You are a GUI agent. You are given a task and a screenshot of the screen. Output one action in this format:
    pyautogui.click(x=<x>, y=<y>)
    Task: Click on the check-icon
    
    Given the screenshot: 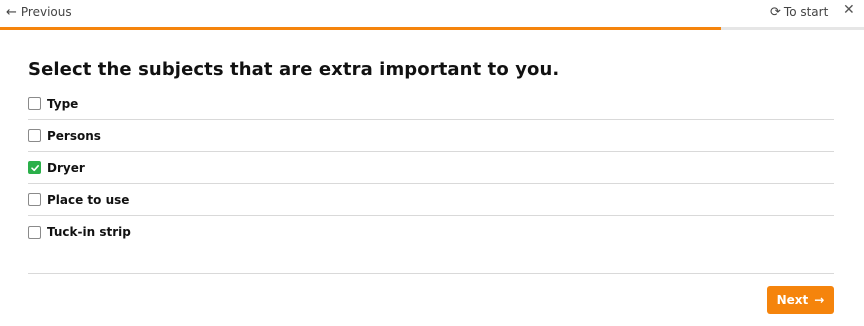 What is the action you would take?
    pyautogui.click(x=34, y=167)
    